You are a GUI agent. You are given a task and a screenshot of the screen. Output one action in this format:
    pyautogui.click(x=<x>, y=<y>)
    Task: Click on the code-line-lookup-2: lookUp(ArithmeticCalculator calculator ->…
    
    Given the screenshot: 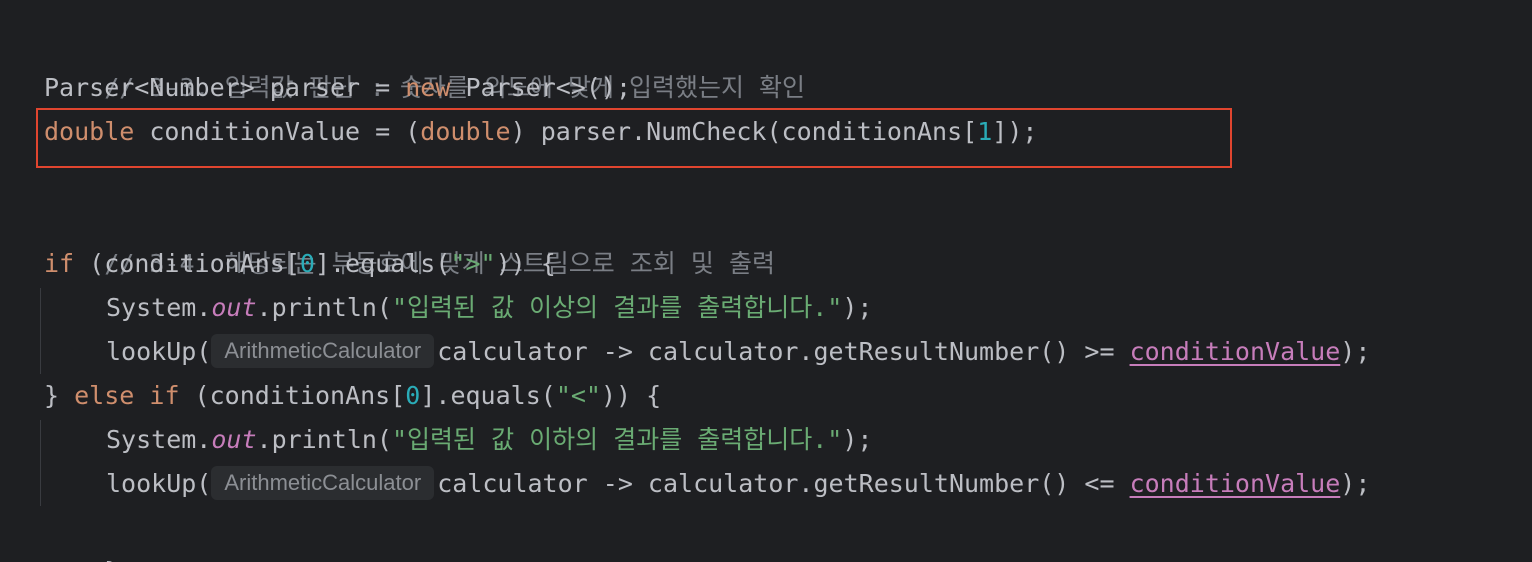 What is the action you would take?
    pyautogui.click(x=738, y=484)
    